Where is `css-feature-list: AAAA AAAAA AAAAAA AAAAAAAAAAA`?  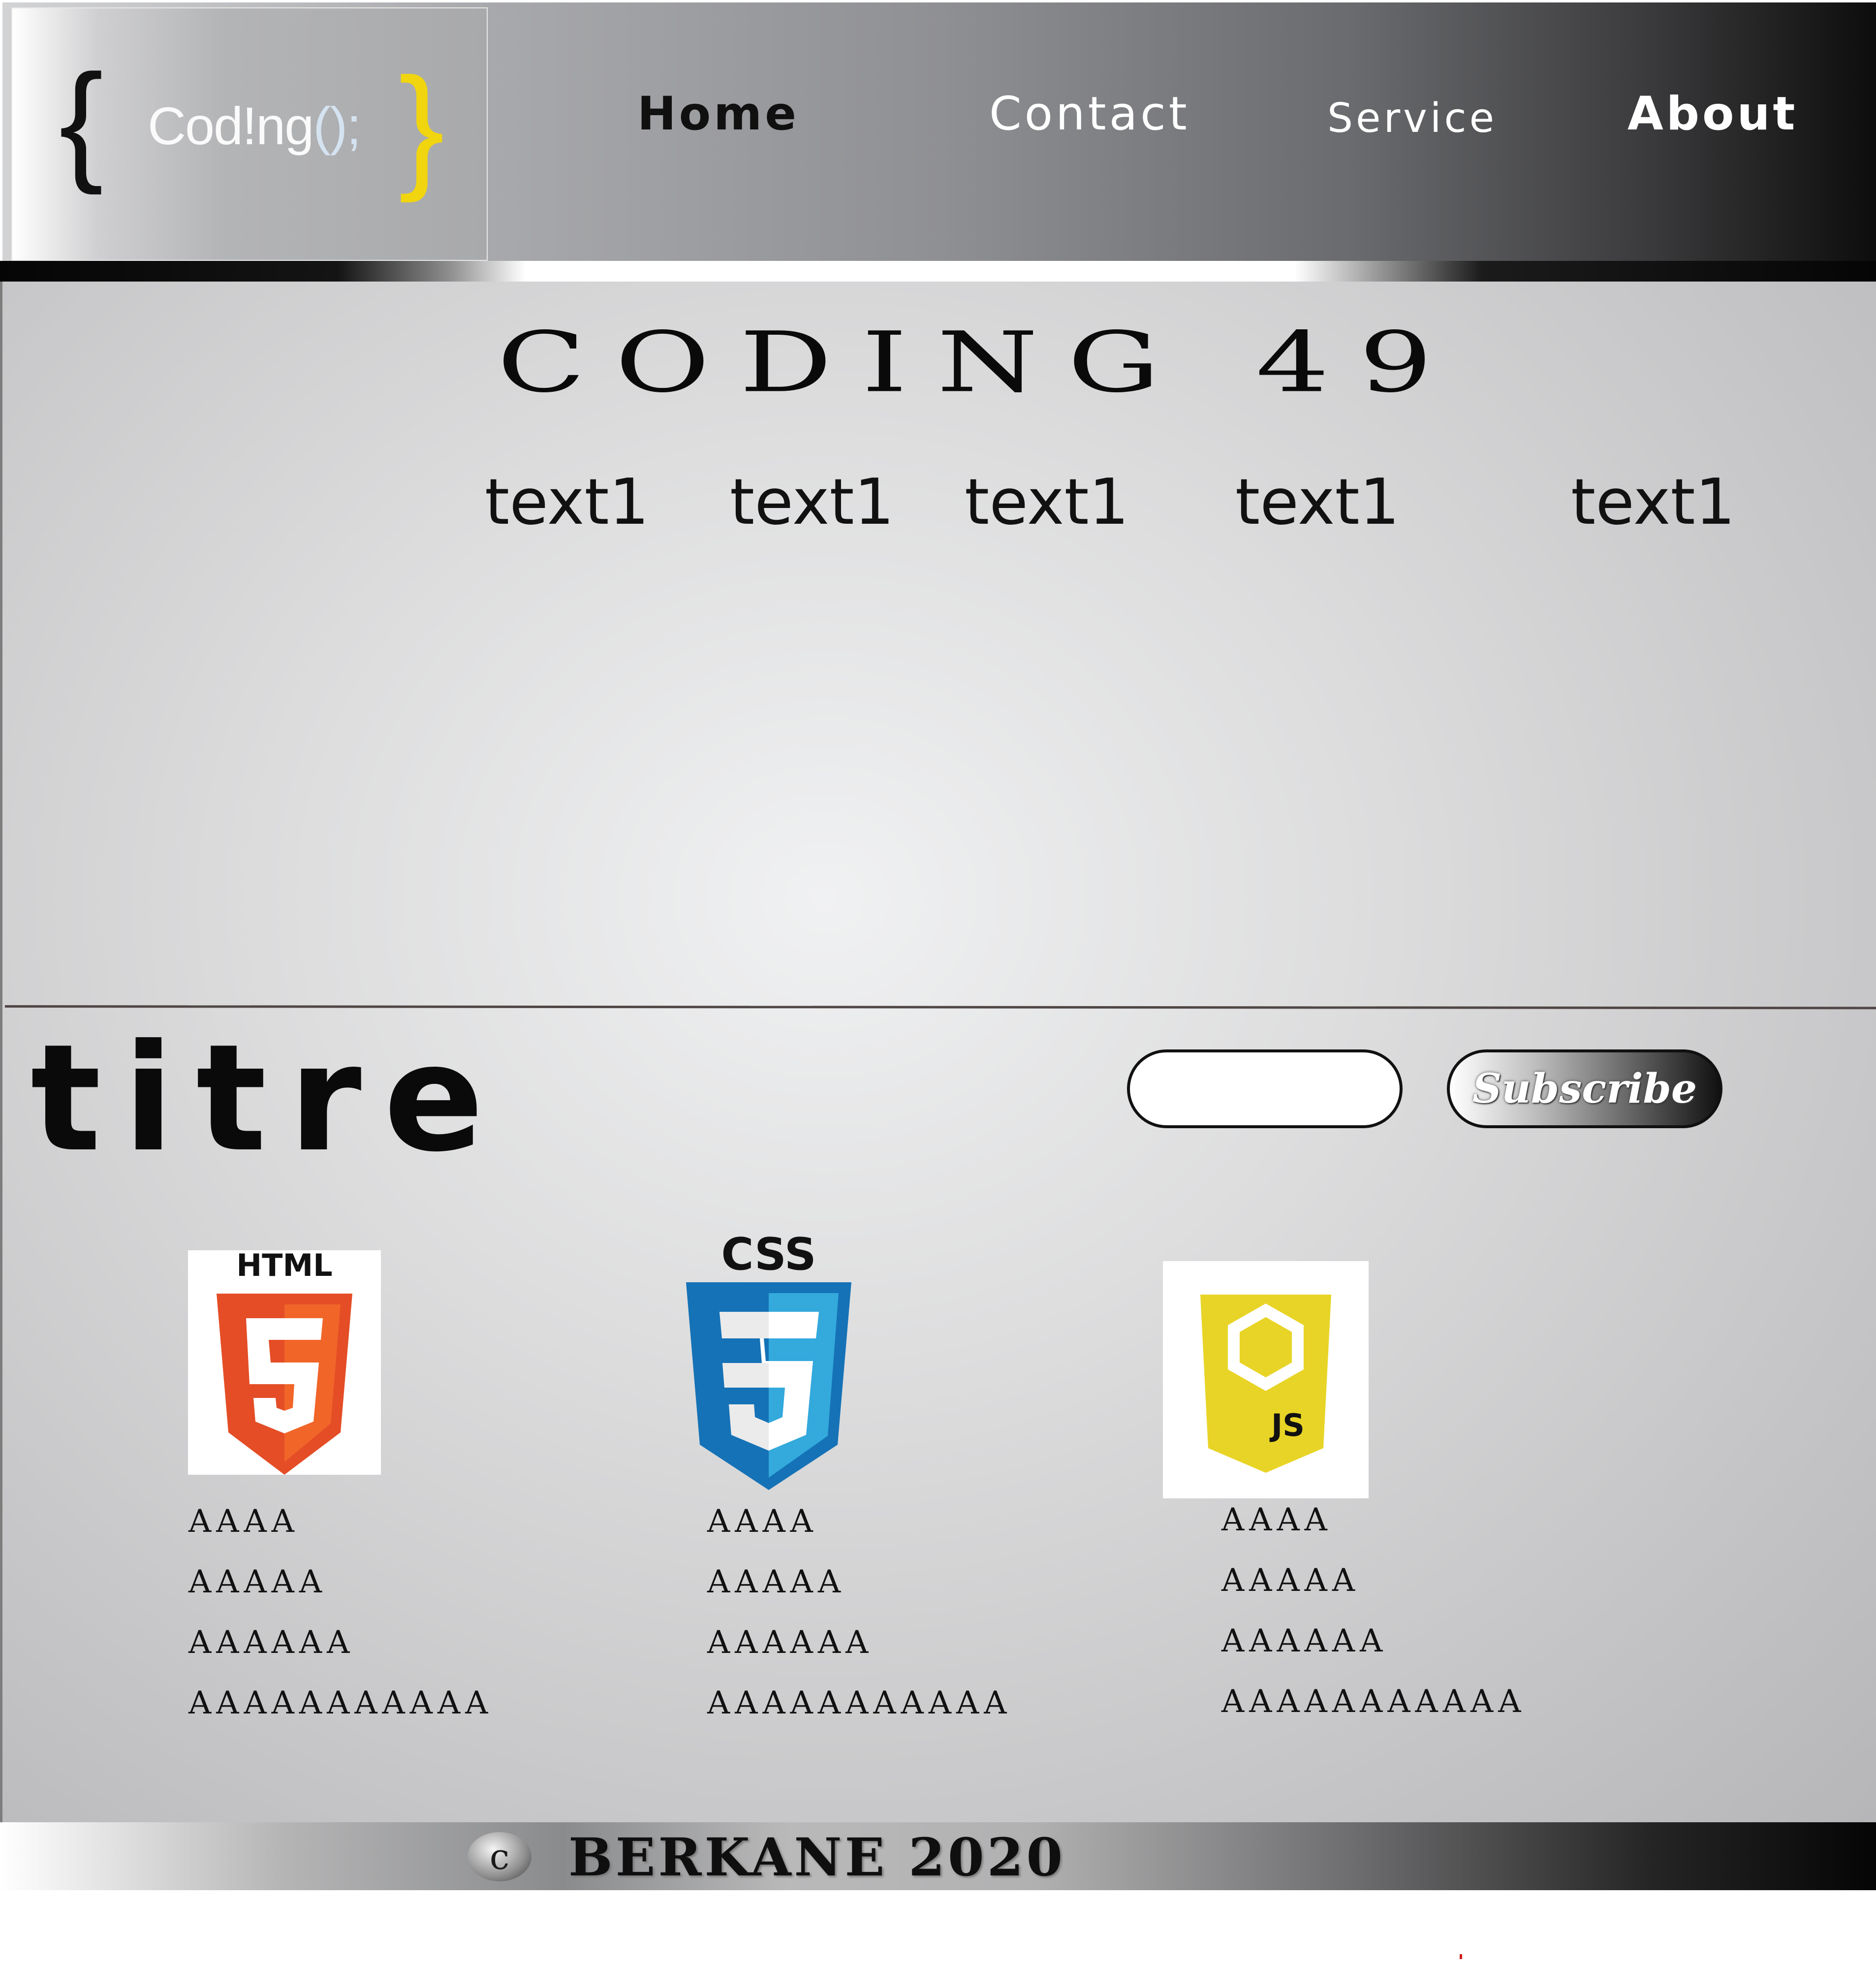 css-feature-list: AAAA AAAAA AAAAAA AAAAAAAAAAA is located at coordinates (859, 1612).